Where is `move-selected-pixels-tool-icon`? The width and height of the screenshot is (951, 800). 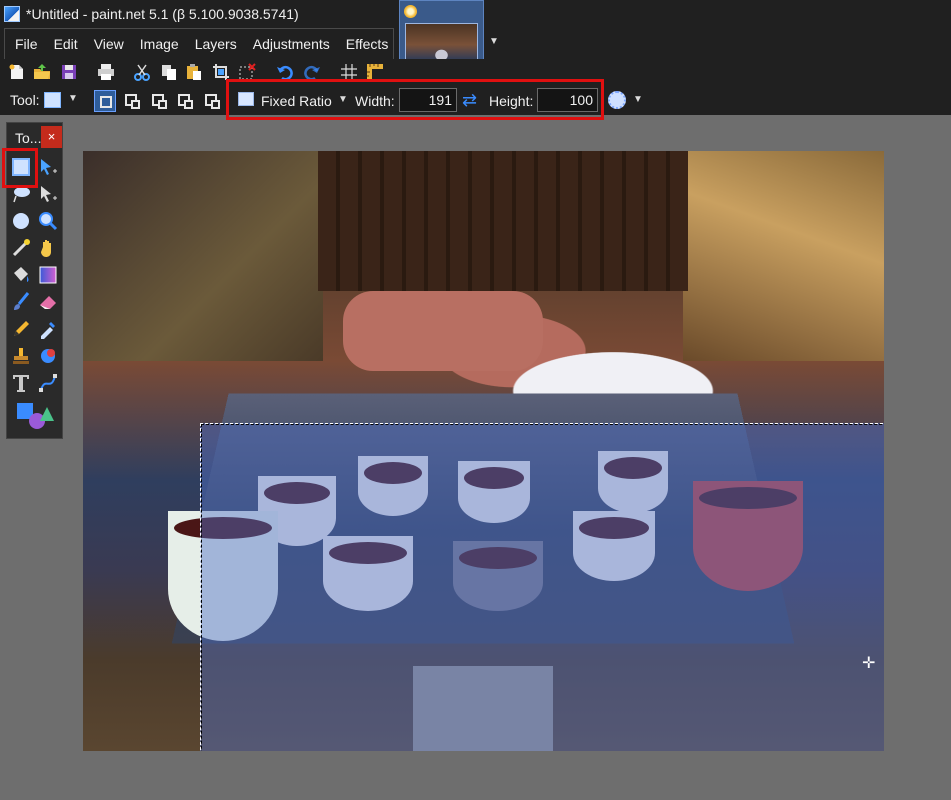 move-selected-pixels-tool-icon is located at coordinates (48, 167).